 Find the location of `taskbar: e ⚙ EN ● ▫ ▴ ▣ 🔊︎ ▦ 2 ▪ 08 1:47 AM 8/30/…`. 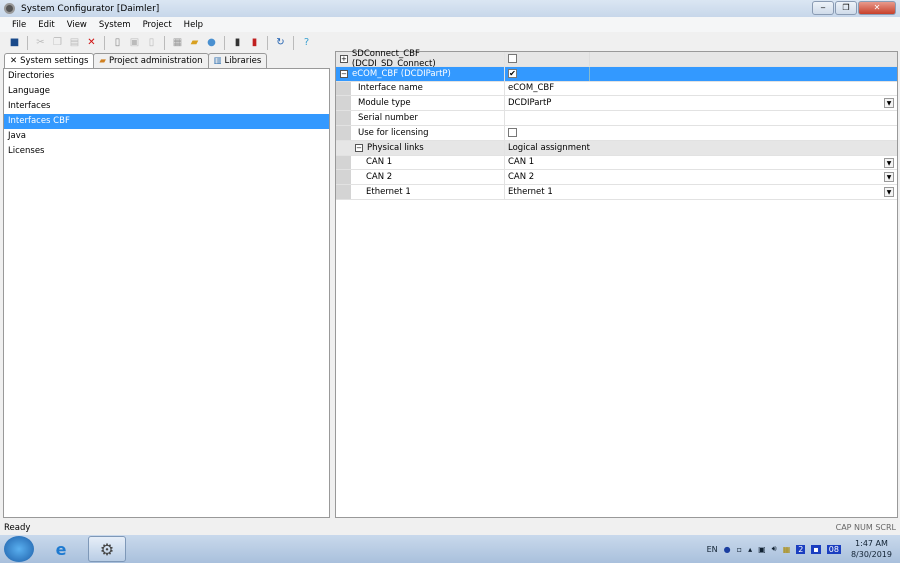

taskbar: e ⚙ EN ● ▫ ▴ ▣ 🔊︎ ▦ 2 ▪ 08 1:47 AM 8/30/… is located at coordinates (450, 549).